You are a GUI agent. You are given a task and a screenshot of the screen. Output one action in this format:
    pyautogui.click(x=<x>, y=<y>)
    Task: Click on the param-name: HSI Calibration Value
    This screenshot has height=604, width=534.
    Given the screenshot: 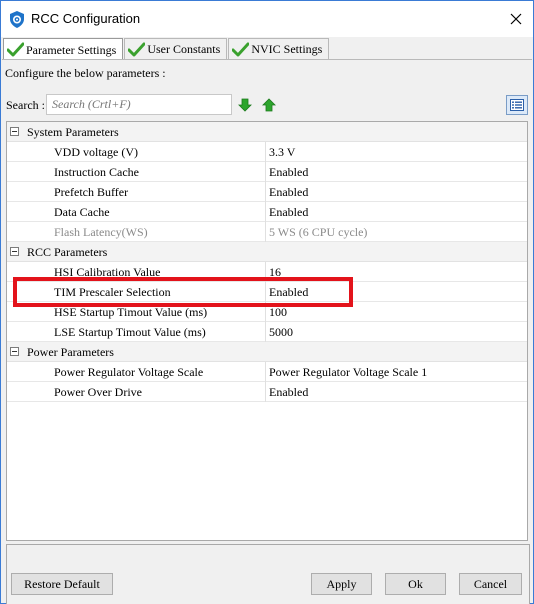 What is the action you would take?
    pyautogui.click(x=107, y=272)
    